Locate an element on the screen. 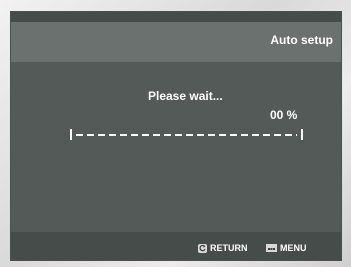 The height and width of the screenshot is (267, 351). progress-percent: 00 % is located at coordinates (284, 115).